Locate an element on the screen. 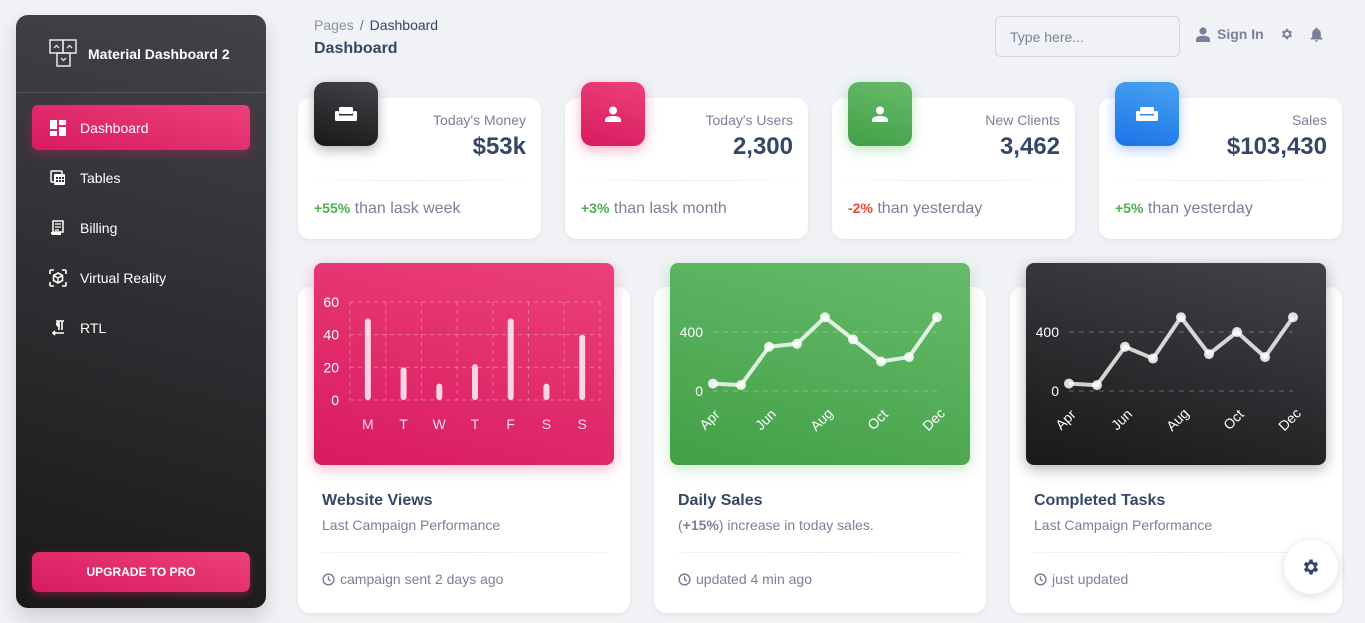 Image resolution: width=1365 pixels, height=623 pixels. format-textdirection-r-to-l-icon is located at coordinates (58, 328).